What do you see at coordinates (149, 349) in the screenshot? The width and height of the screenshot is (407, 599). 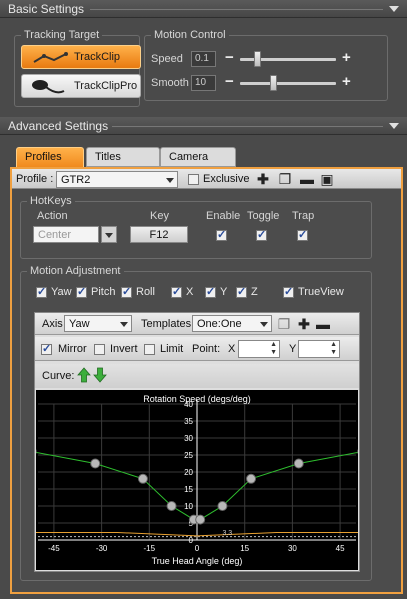 I see `limit-checkbox` at bounding box center [149, 349].